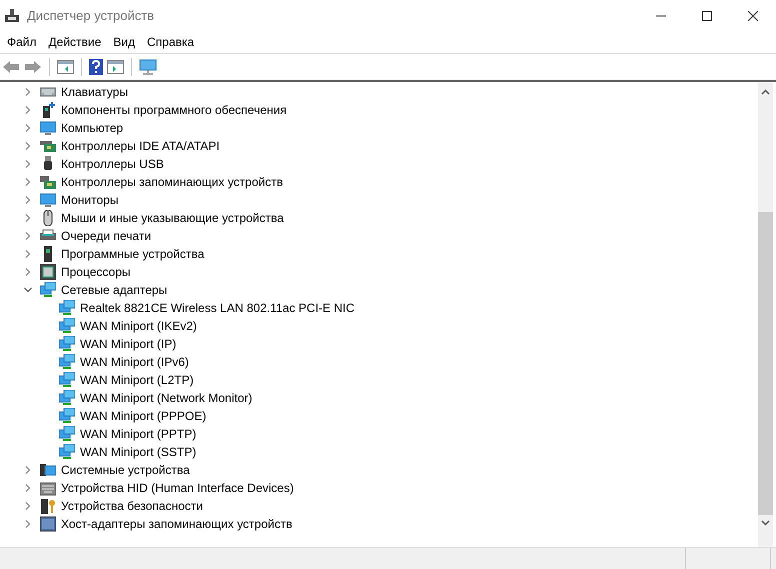 The image size is (776, 569). I want to click on help-icon, so click(96, 66).